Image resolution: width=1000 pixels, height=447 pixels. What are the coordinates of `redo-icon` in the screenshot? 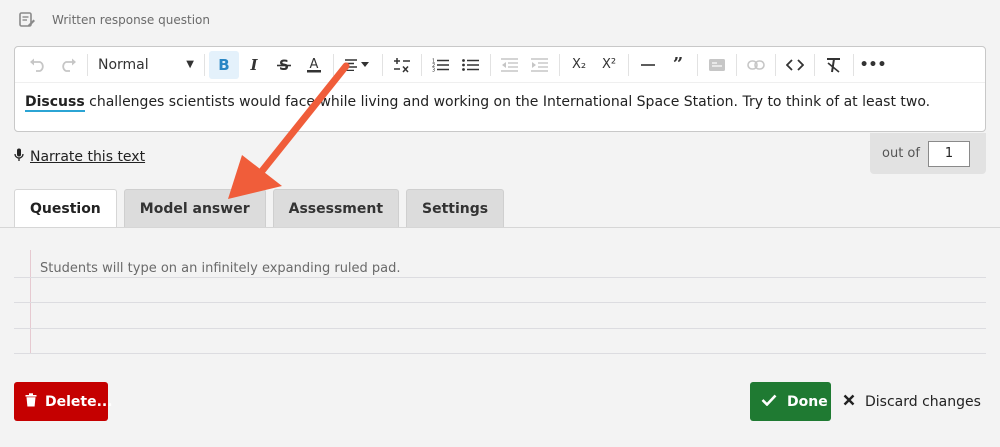 It's located at (68, 65).